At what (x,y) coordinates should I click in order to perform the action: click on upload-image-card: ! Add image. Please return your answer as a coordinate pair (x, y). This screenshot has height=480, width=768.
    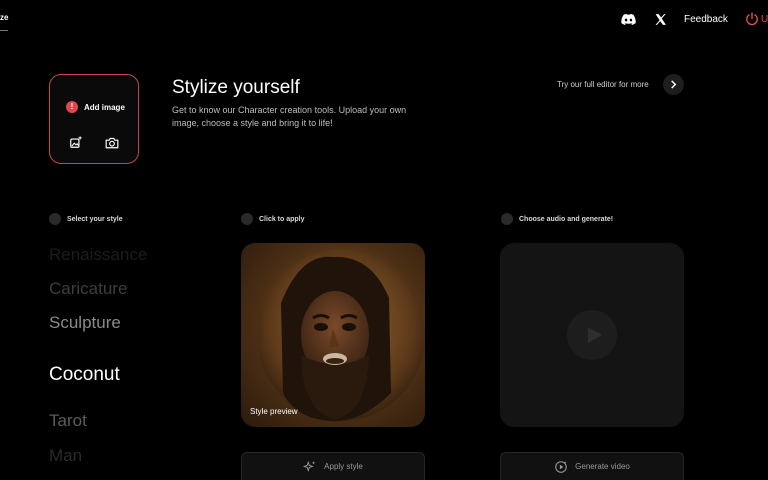
    Looking at the image, I should click on (94, 119).